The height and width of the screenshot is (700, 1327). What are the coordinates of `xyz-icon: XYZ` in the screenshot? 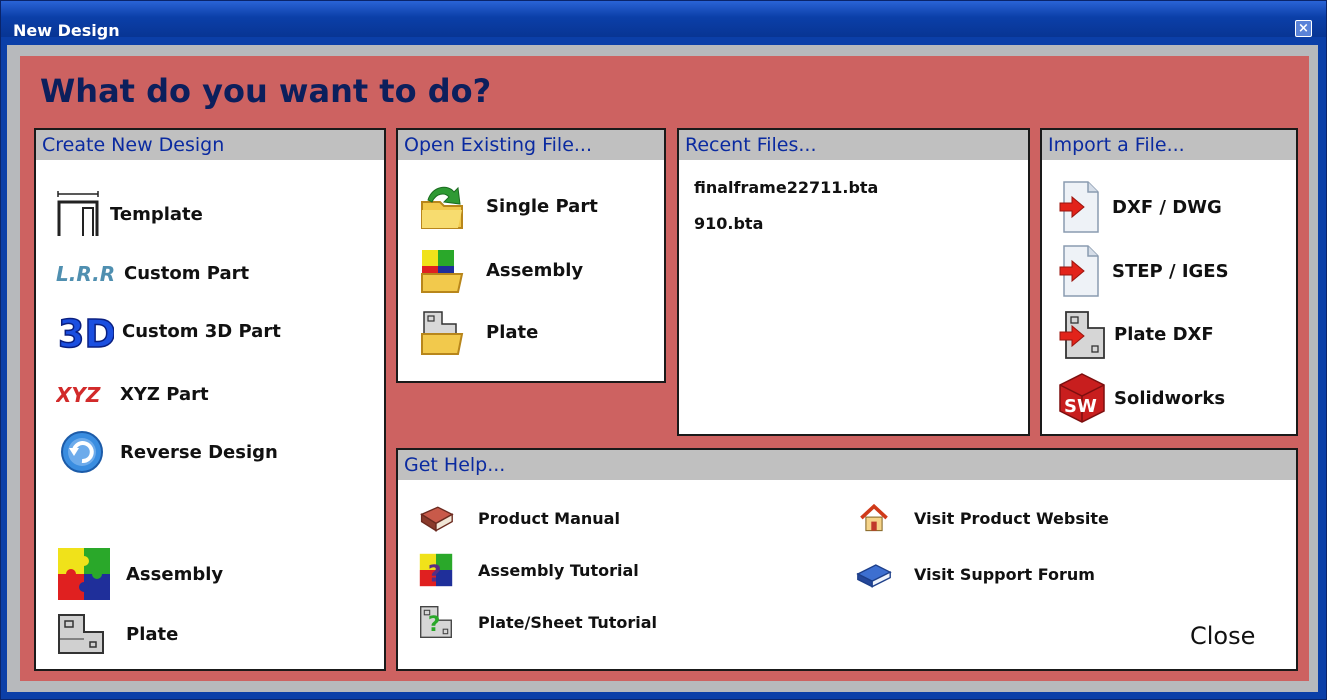 It's located at (78, 395).